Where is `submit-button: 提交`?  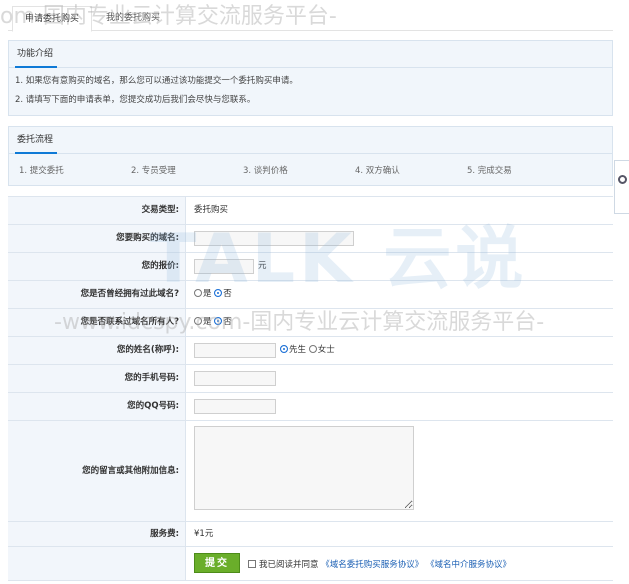 submit-button: 提交 is located at coordinates (217, 563).